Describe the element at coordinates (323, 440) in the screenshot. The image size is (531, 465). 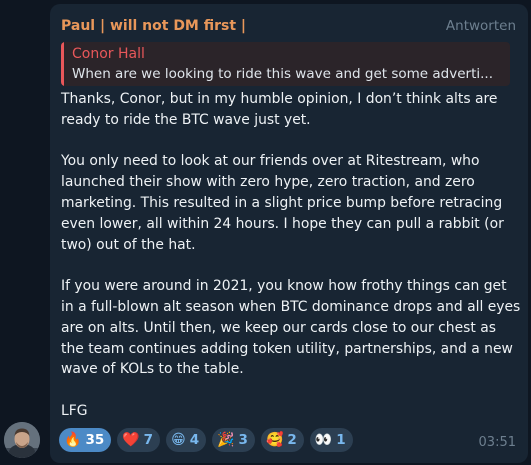
I see `eyes-icon: 👀` at that location.